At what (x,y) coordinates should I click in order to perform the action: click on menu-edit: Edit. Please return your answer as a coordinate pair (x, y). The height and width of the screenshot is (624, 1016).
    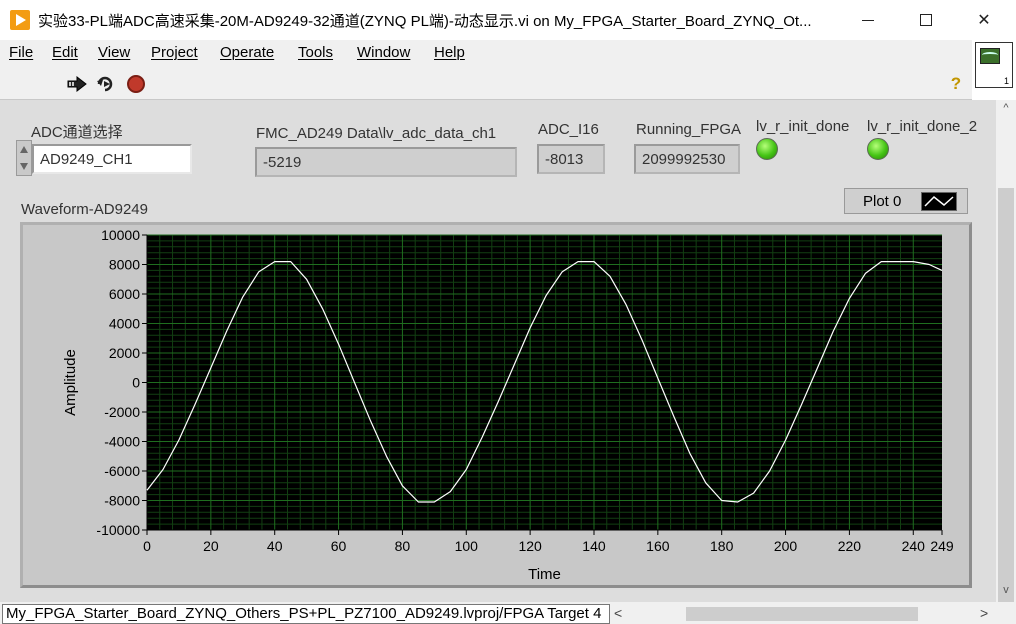
    Looking at the image, I should click on (65, 52).